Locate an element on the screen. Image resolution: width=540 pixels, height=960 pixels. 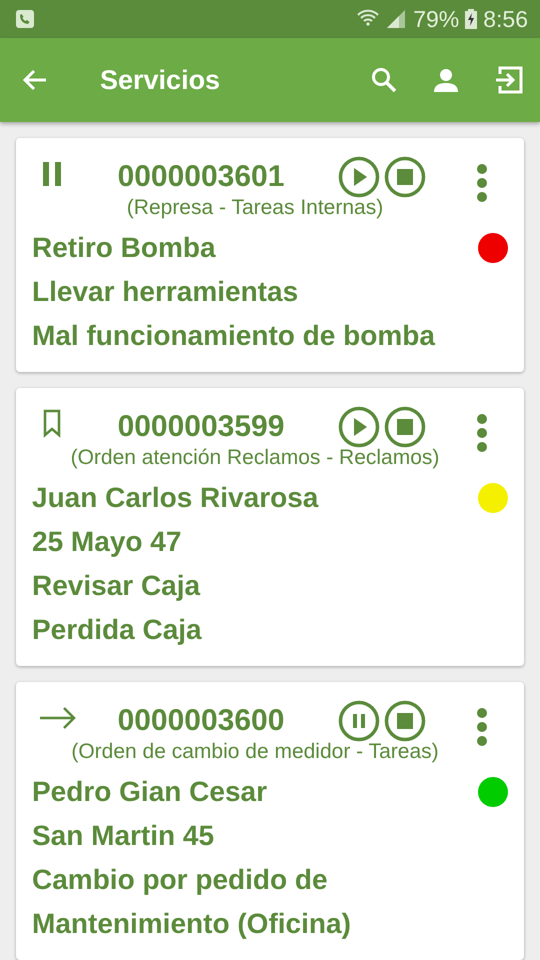
service-detail: Pedro Gian Cesar is located at coordinates (149, 792).